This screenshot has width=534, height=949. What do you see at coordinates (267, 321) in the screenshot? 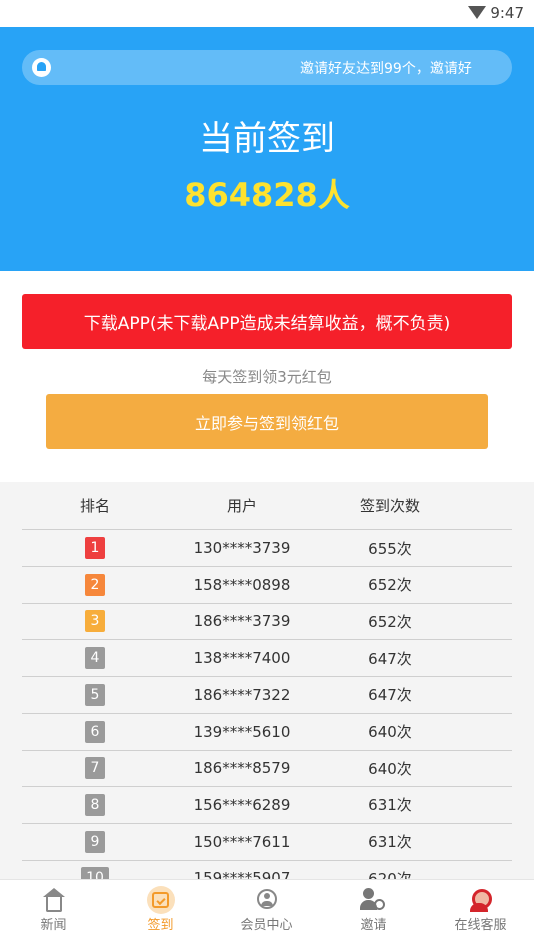
I see `download-app-button: 下载APP(未下载APP造成未结算收益，概不负责)` at bounding box center [267, 321].